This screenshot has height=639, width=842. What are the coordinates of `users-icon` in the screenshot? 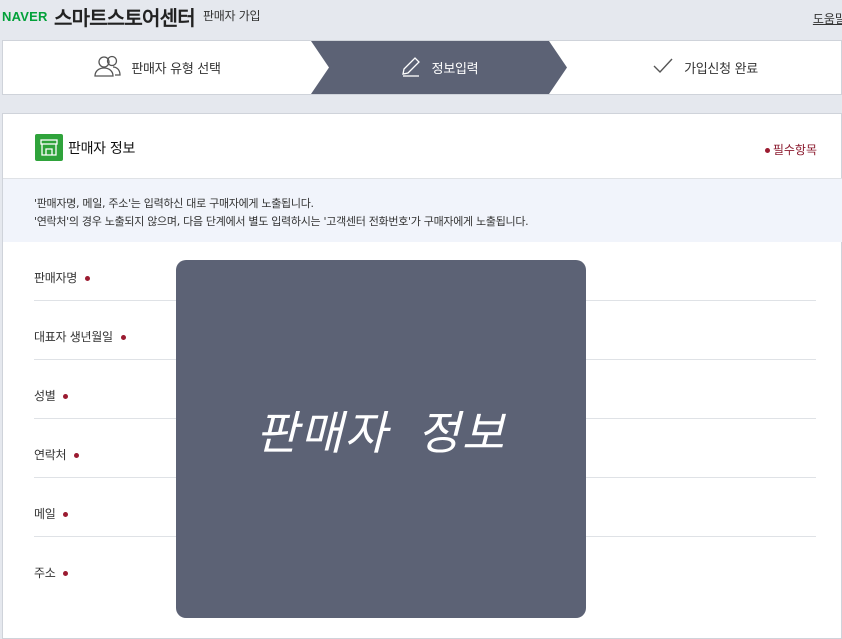 It's located at (107, 68).